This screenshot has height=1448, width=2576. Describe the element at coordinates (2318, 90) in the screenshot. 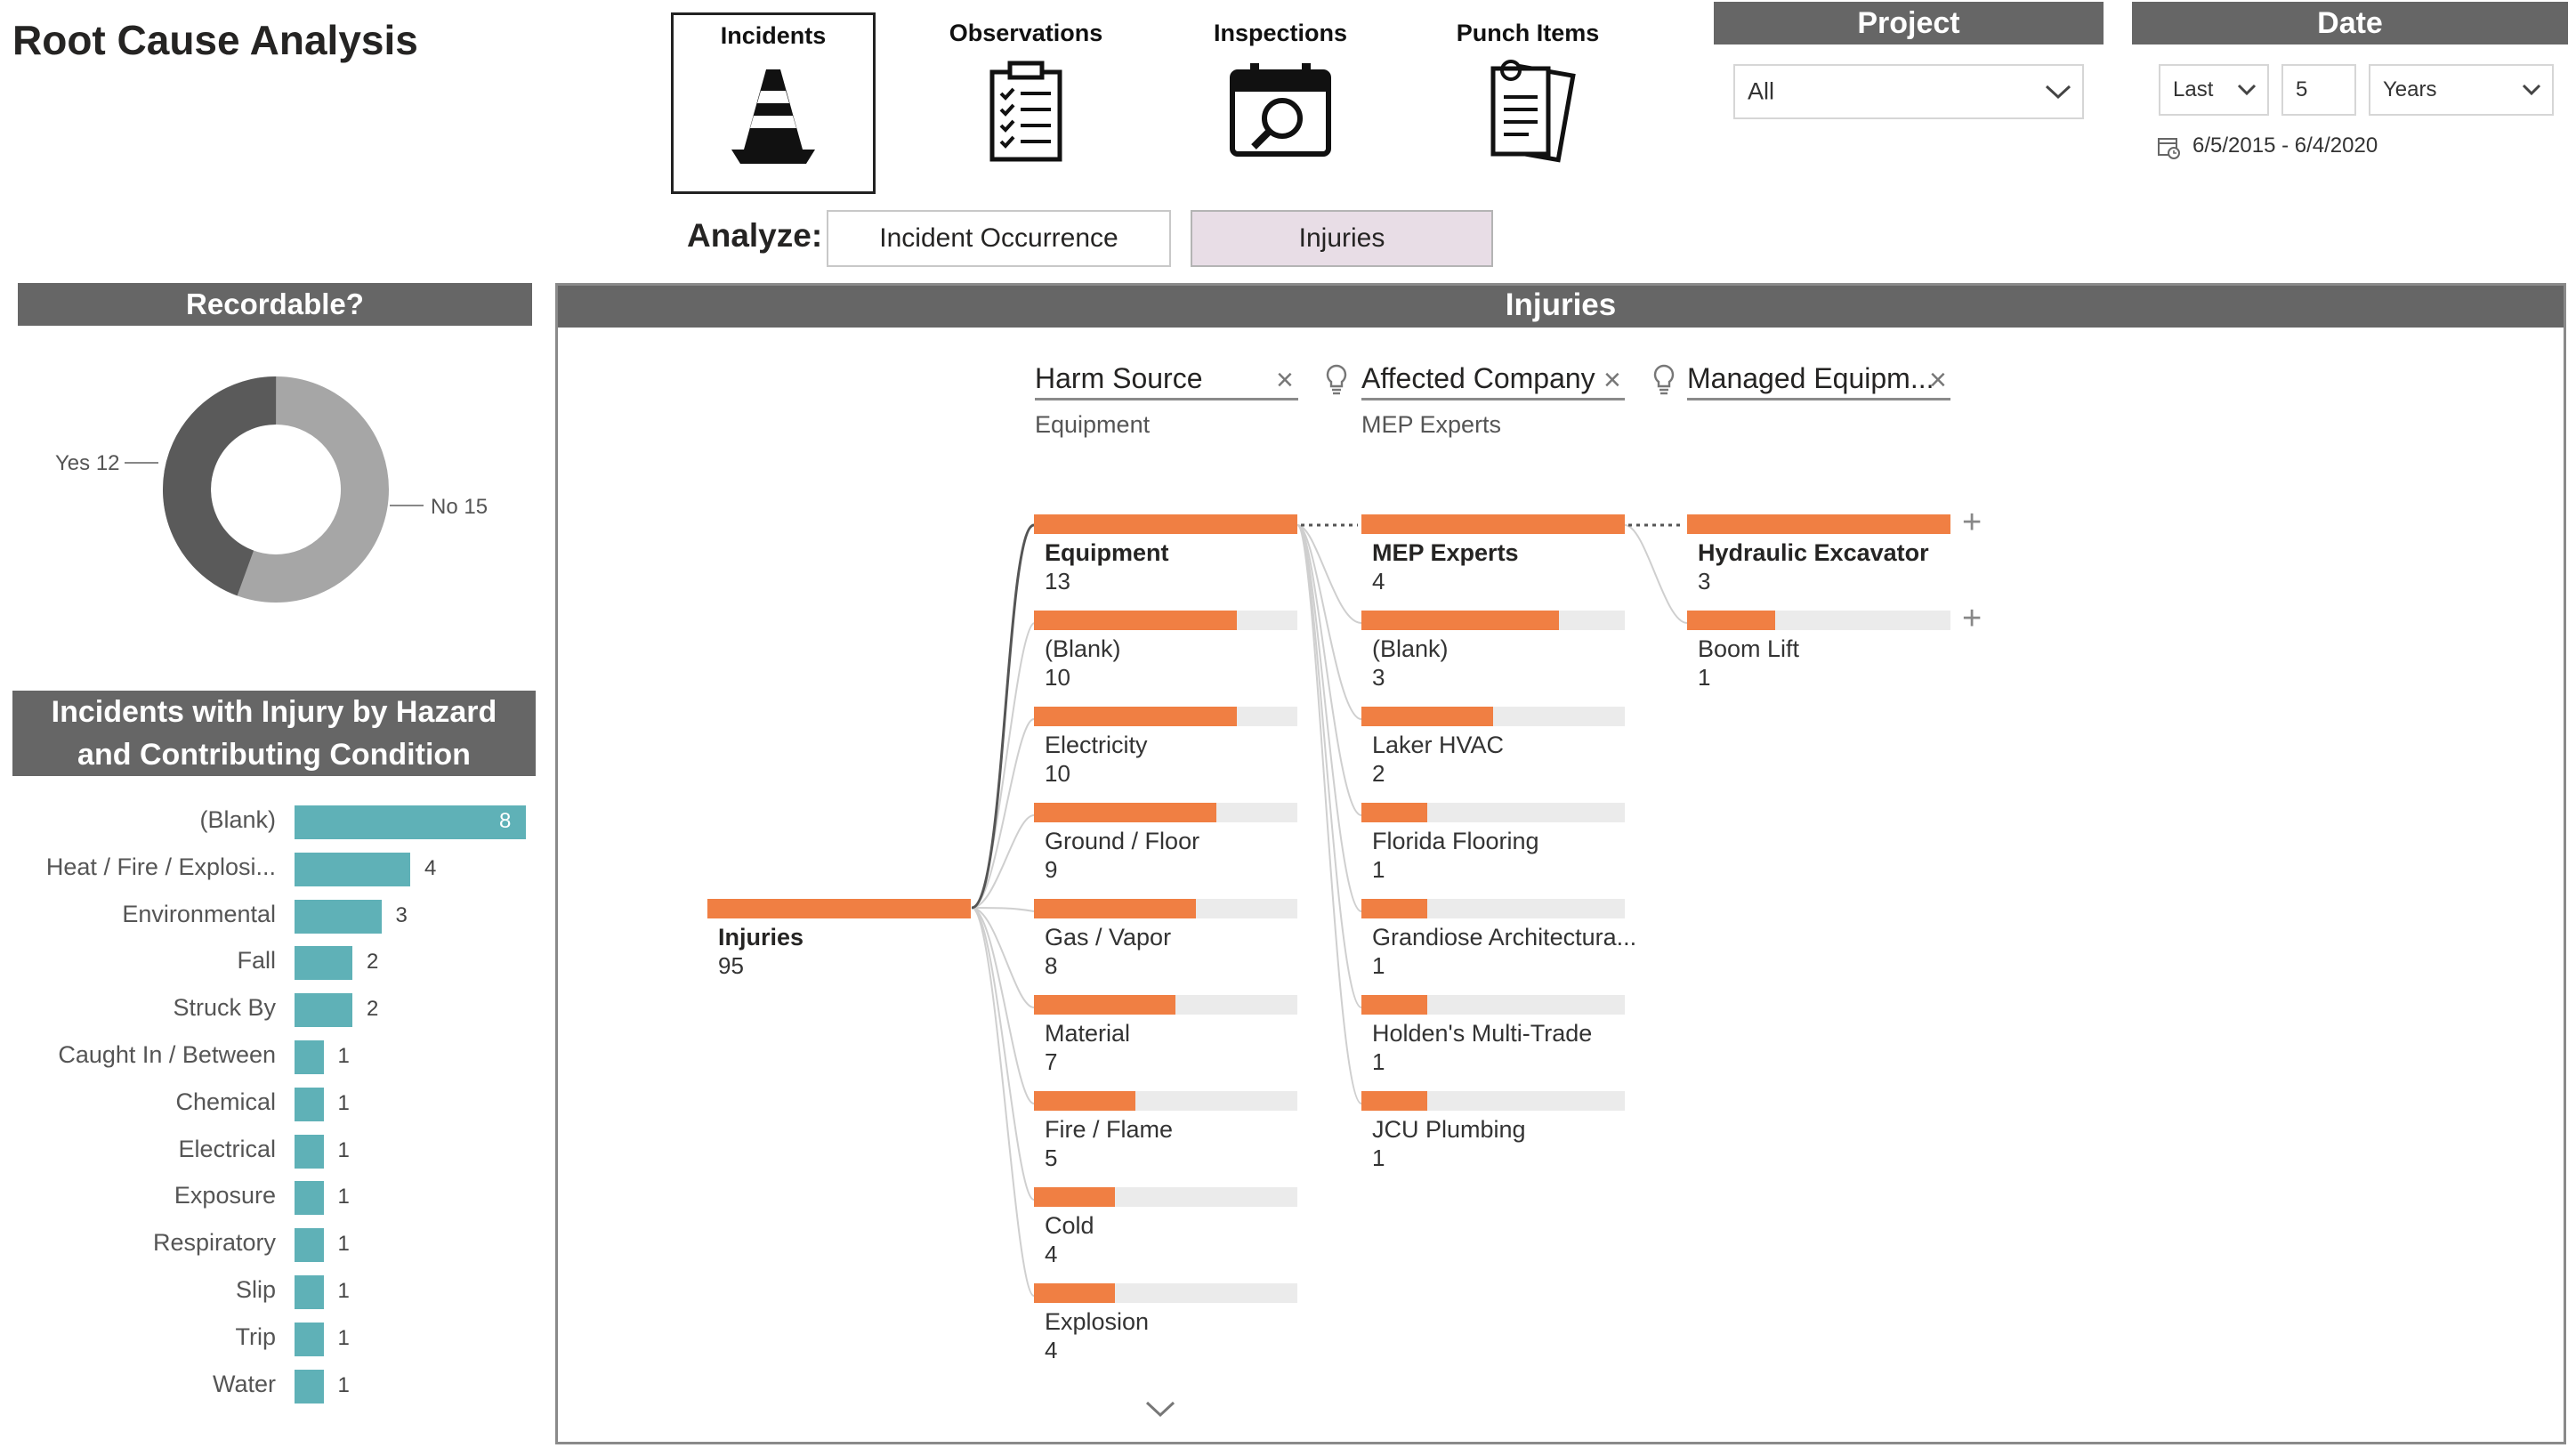

I see `date-count-input: 5` at that location.